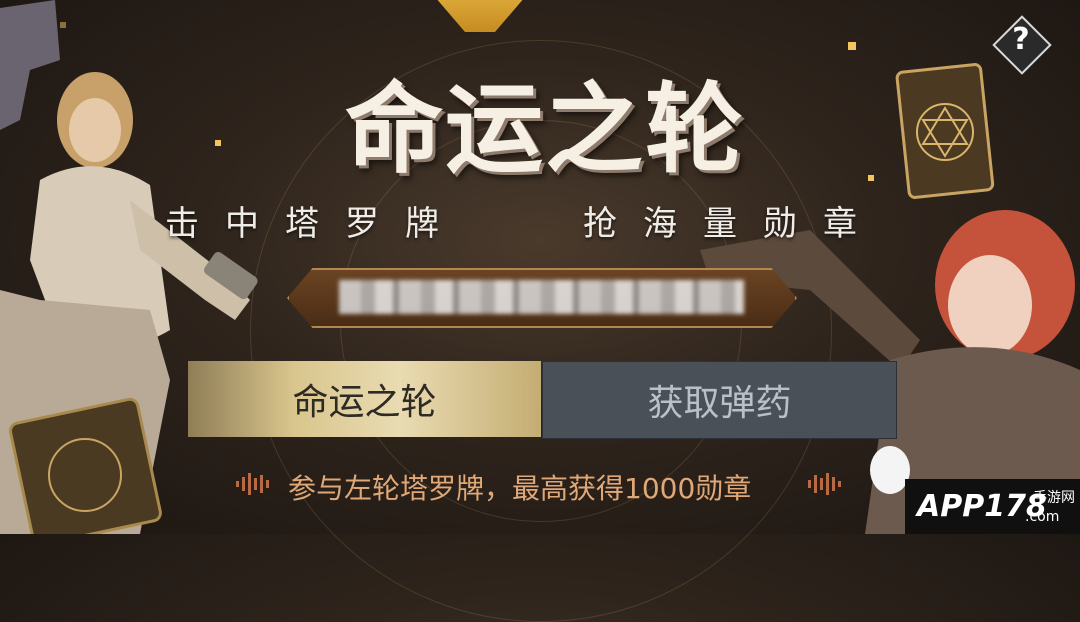 This screenshot has height=622, width=1080. What do you see at coordinates (315, 224) in the screenshot?
I see `subtitle-left: 击中塔罗牌` at bounding box center [315, 224].